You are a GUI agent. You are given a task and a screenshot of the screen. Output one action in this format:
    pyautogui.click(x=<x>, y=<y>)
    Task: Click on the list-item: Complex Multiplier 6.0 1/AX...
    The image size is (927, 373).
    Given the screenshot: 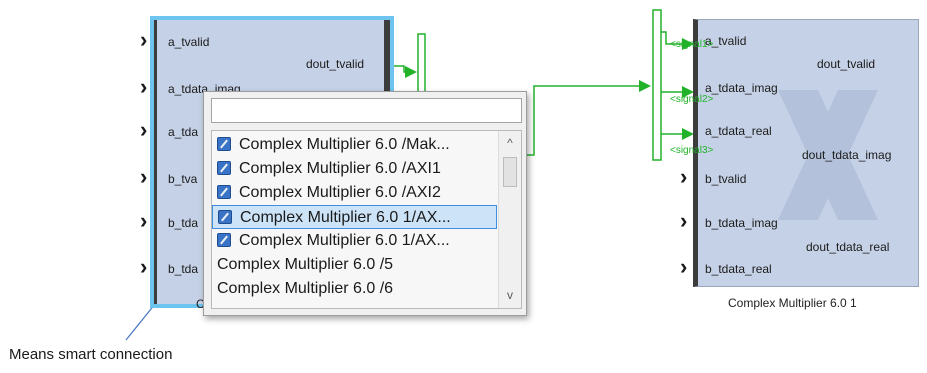 What is the action you would take?
    pyautogui.click(x=354, y=241)
    